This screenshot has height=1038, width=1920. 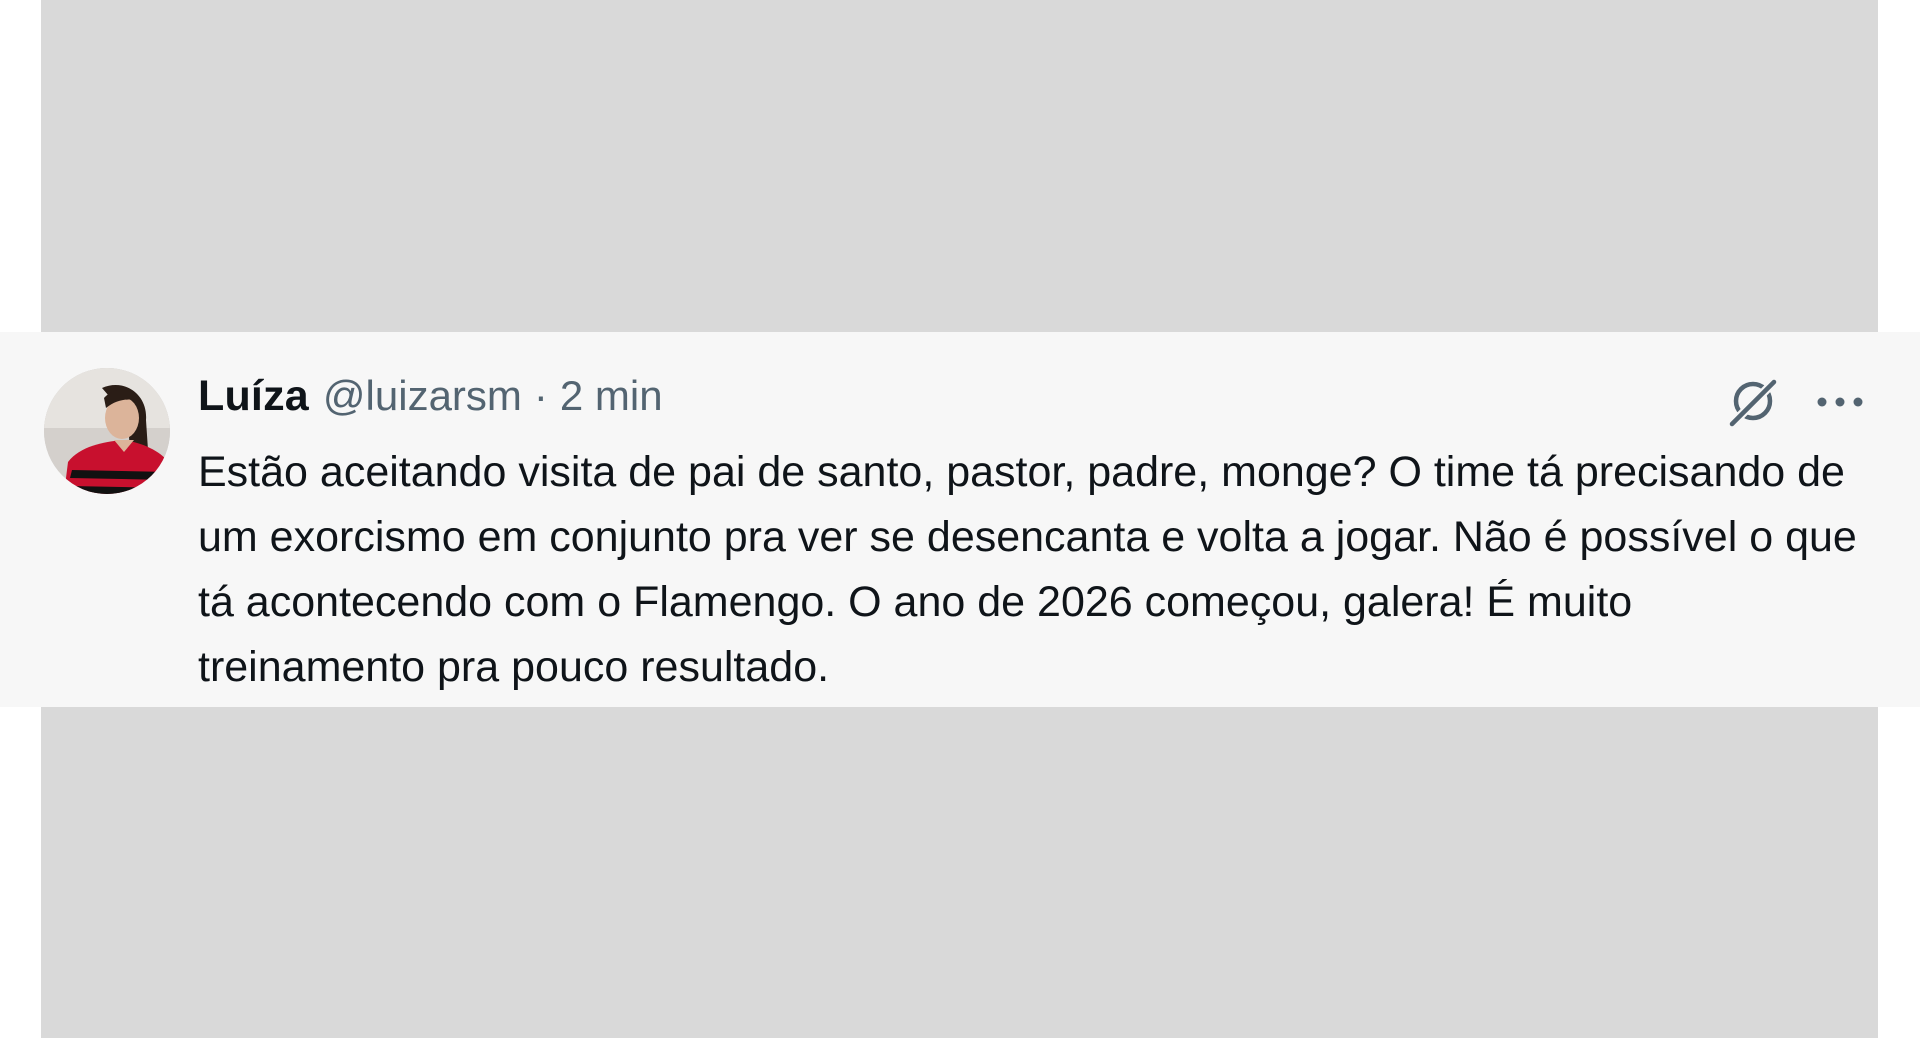 I want to click on avatar, so click(x=107, y=431).